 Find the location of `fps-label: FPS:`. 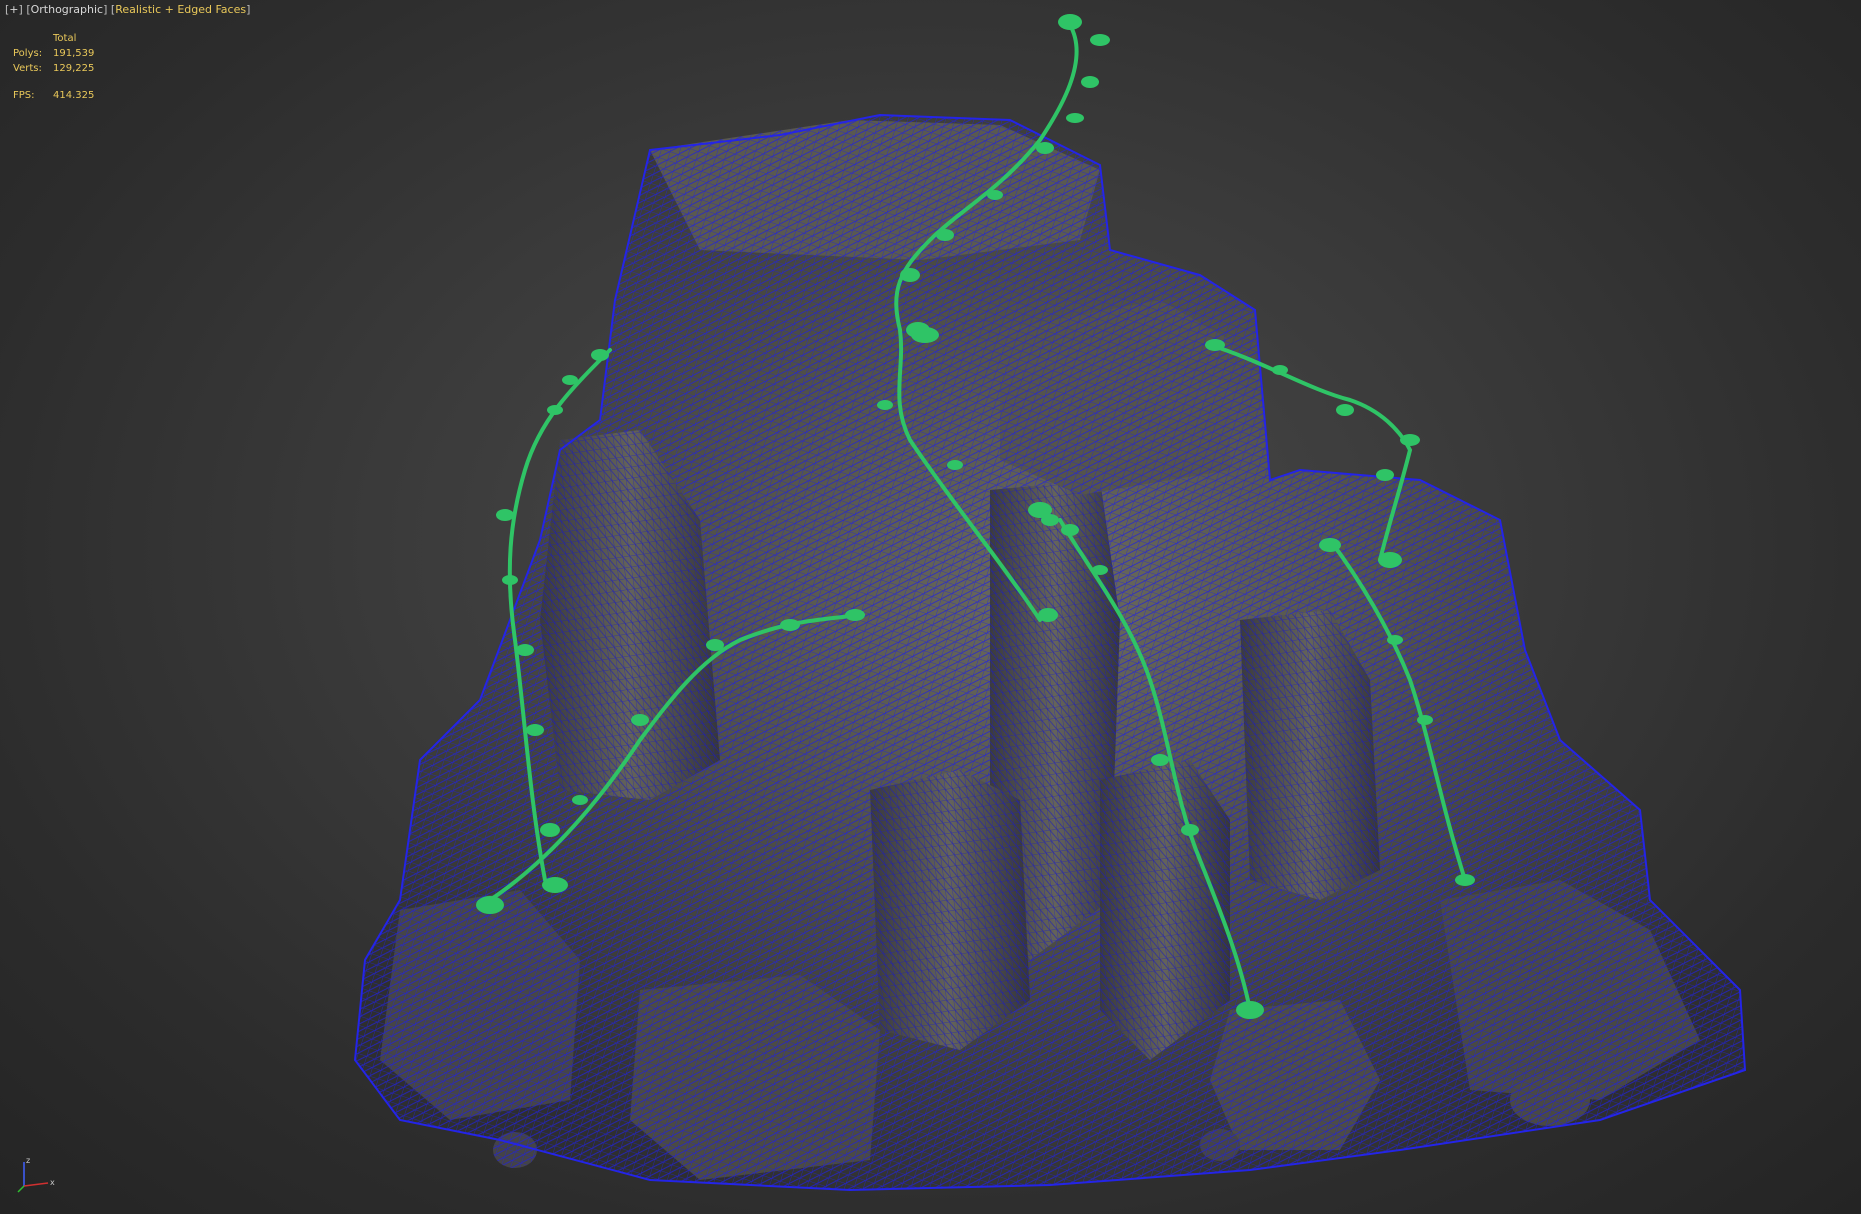

fps-label: FPS: is located at coordinates (24, 95).